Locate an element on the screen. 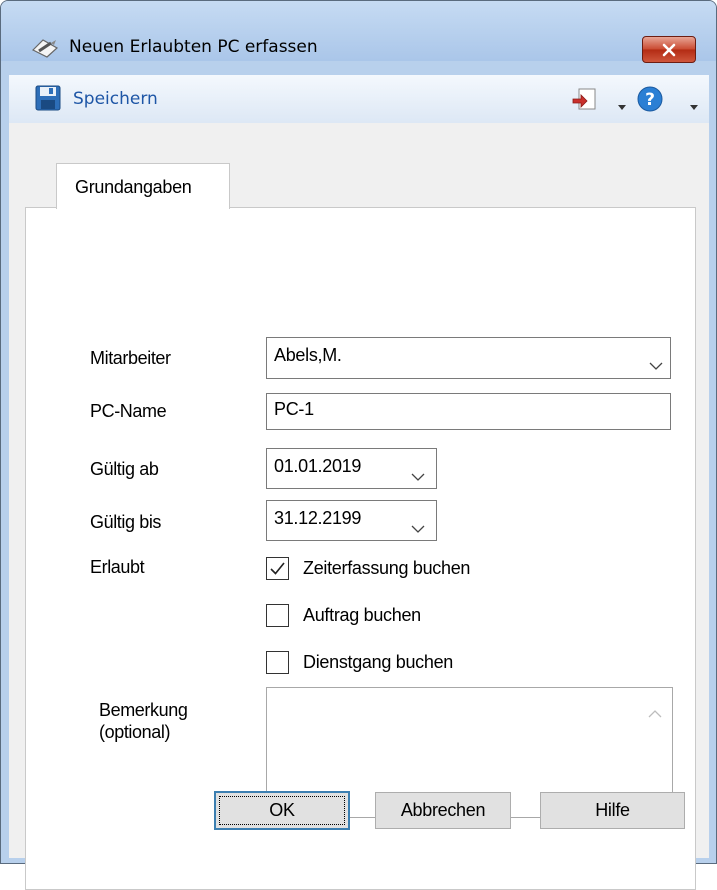 The height and width of the screenshot is (890, 717). auftrag-checkbox is located at coordinates (277, 615).